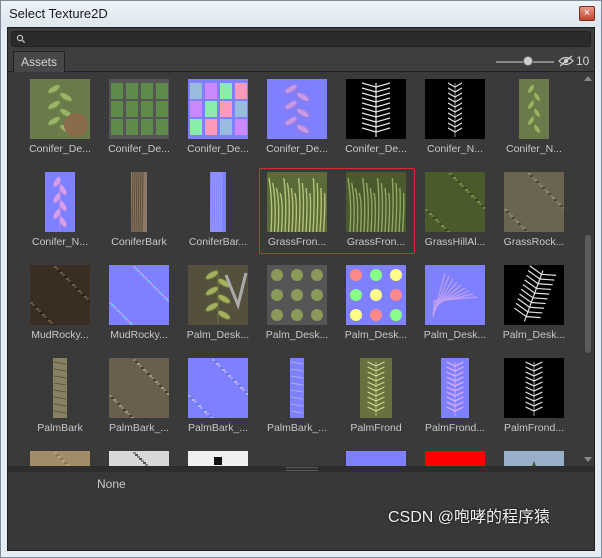 The image size is (602, 558). Describe the element at coordinates (588, 460) in the screenshot. I see `scroll-down-icon` at that location.